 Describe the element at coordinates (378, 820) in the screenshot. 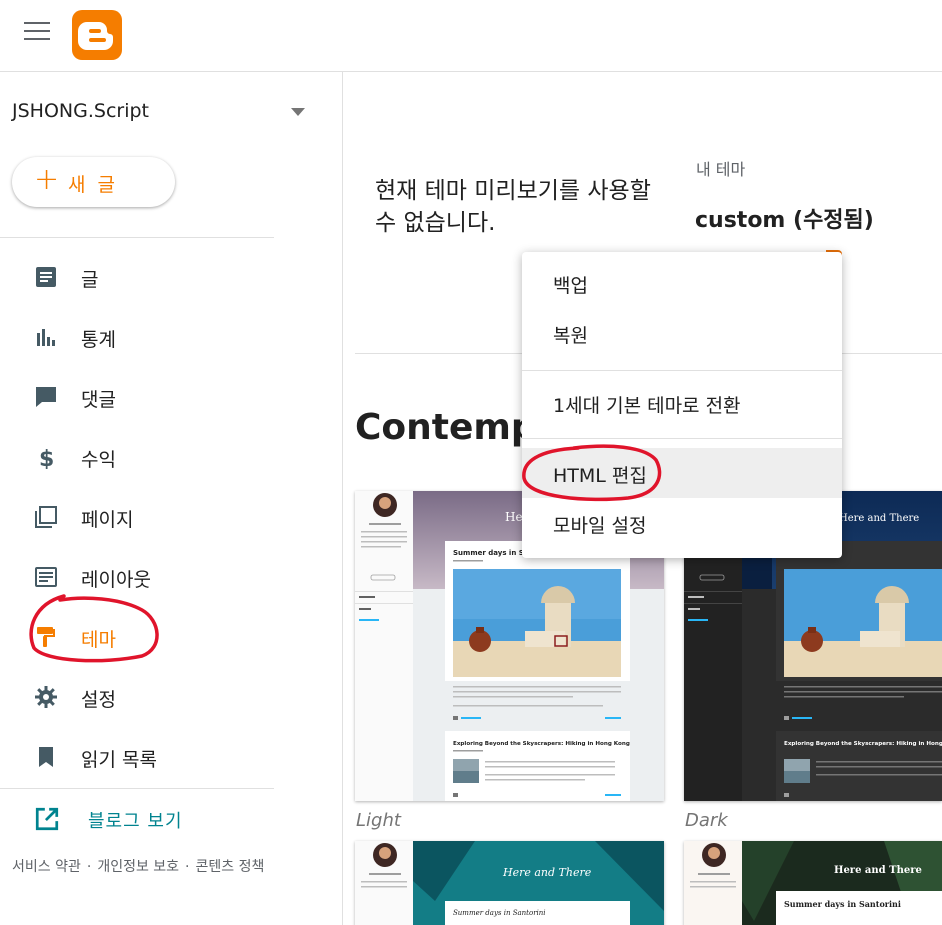

I see `theme-card-label: Light` at that location.